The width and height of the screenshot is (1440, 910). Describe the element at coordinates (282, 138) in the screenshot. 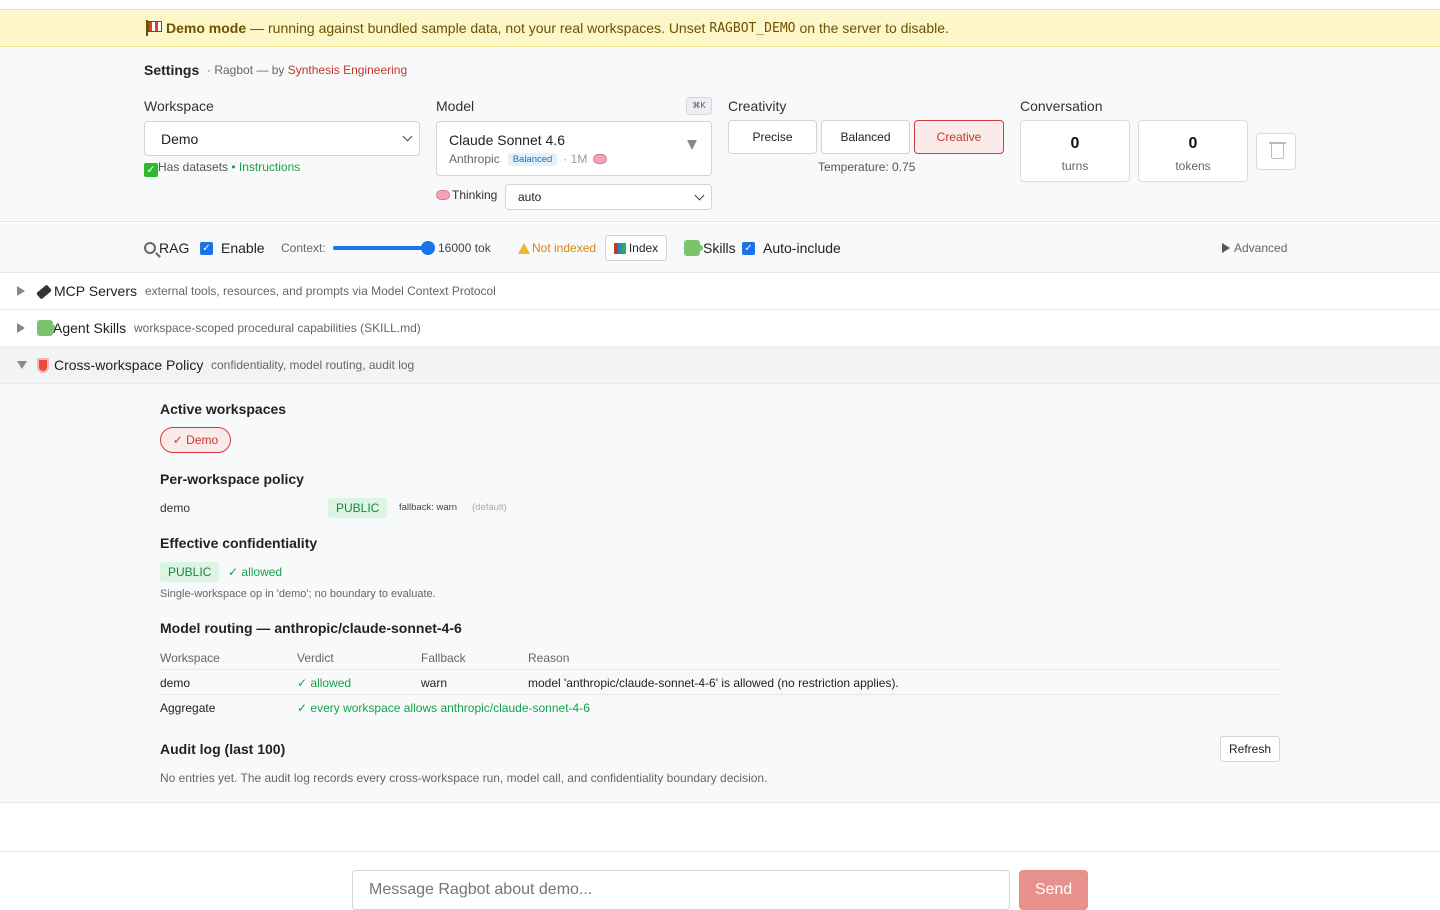

I see `workspace-select: Demo` at that location.